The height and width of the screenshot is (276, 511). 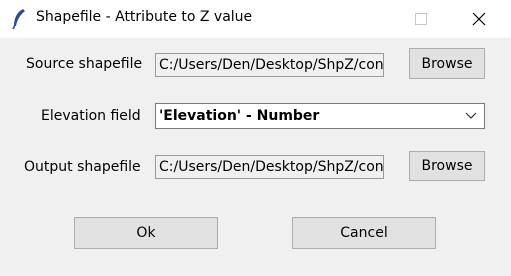 What do you see at coordinates (419, 19) in the screenshot?
I see `maximize-button` at bounding box center [419, 19].